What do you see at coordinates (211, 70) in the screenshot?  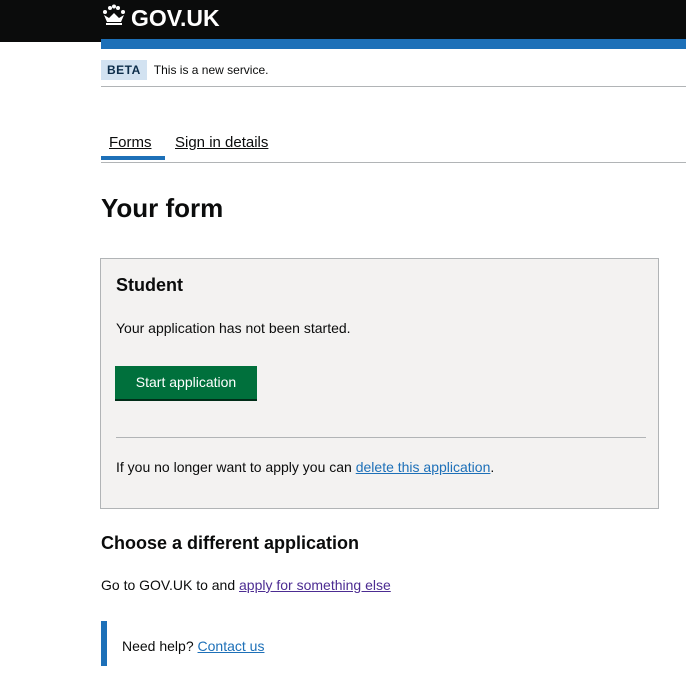 I see `phase-text: This is a new service.` at bounding box center [211, 70].